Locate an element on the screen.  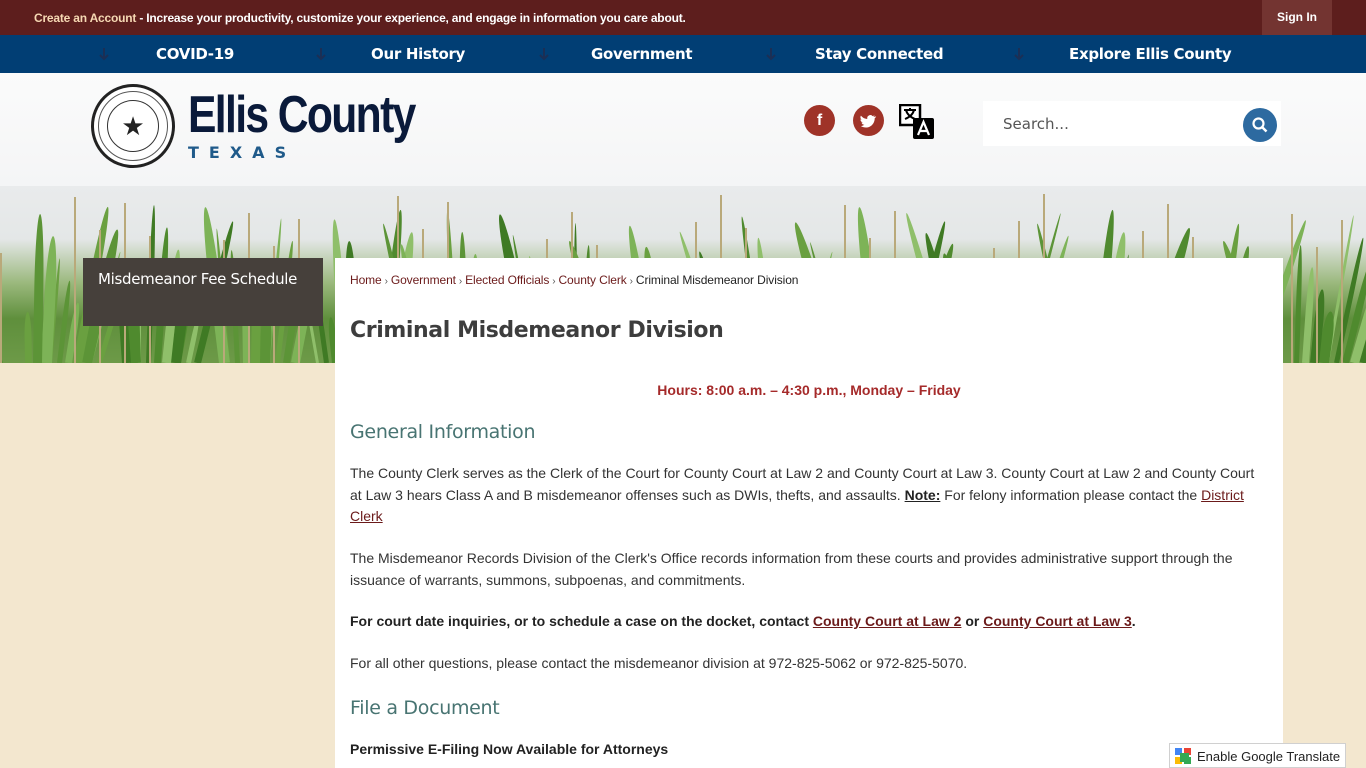
para-text: or is located at coordinates (972, 621).